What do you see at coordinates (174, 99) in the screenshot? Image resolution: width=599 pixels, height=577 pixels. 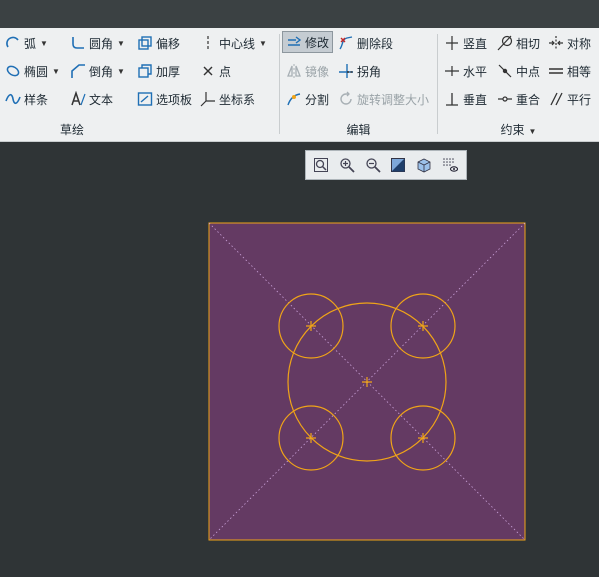 I see `palette-label: 选项板` at bounding box center [174, 99].